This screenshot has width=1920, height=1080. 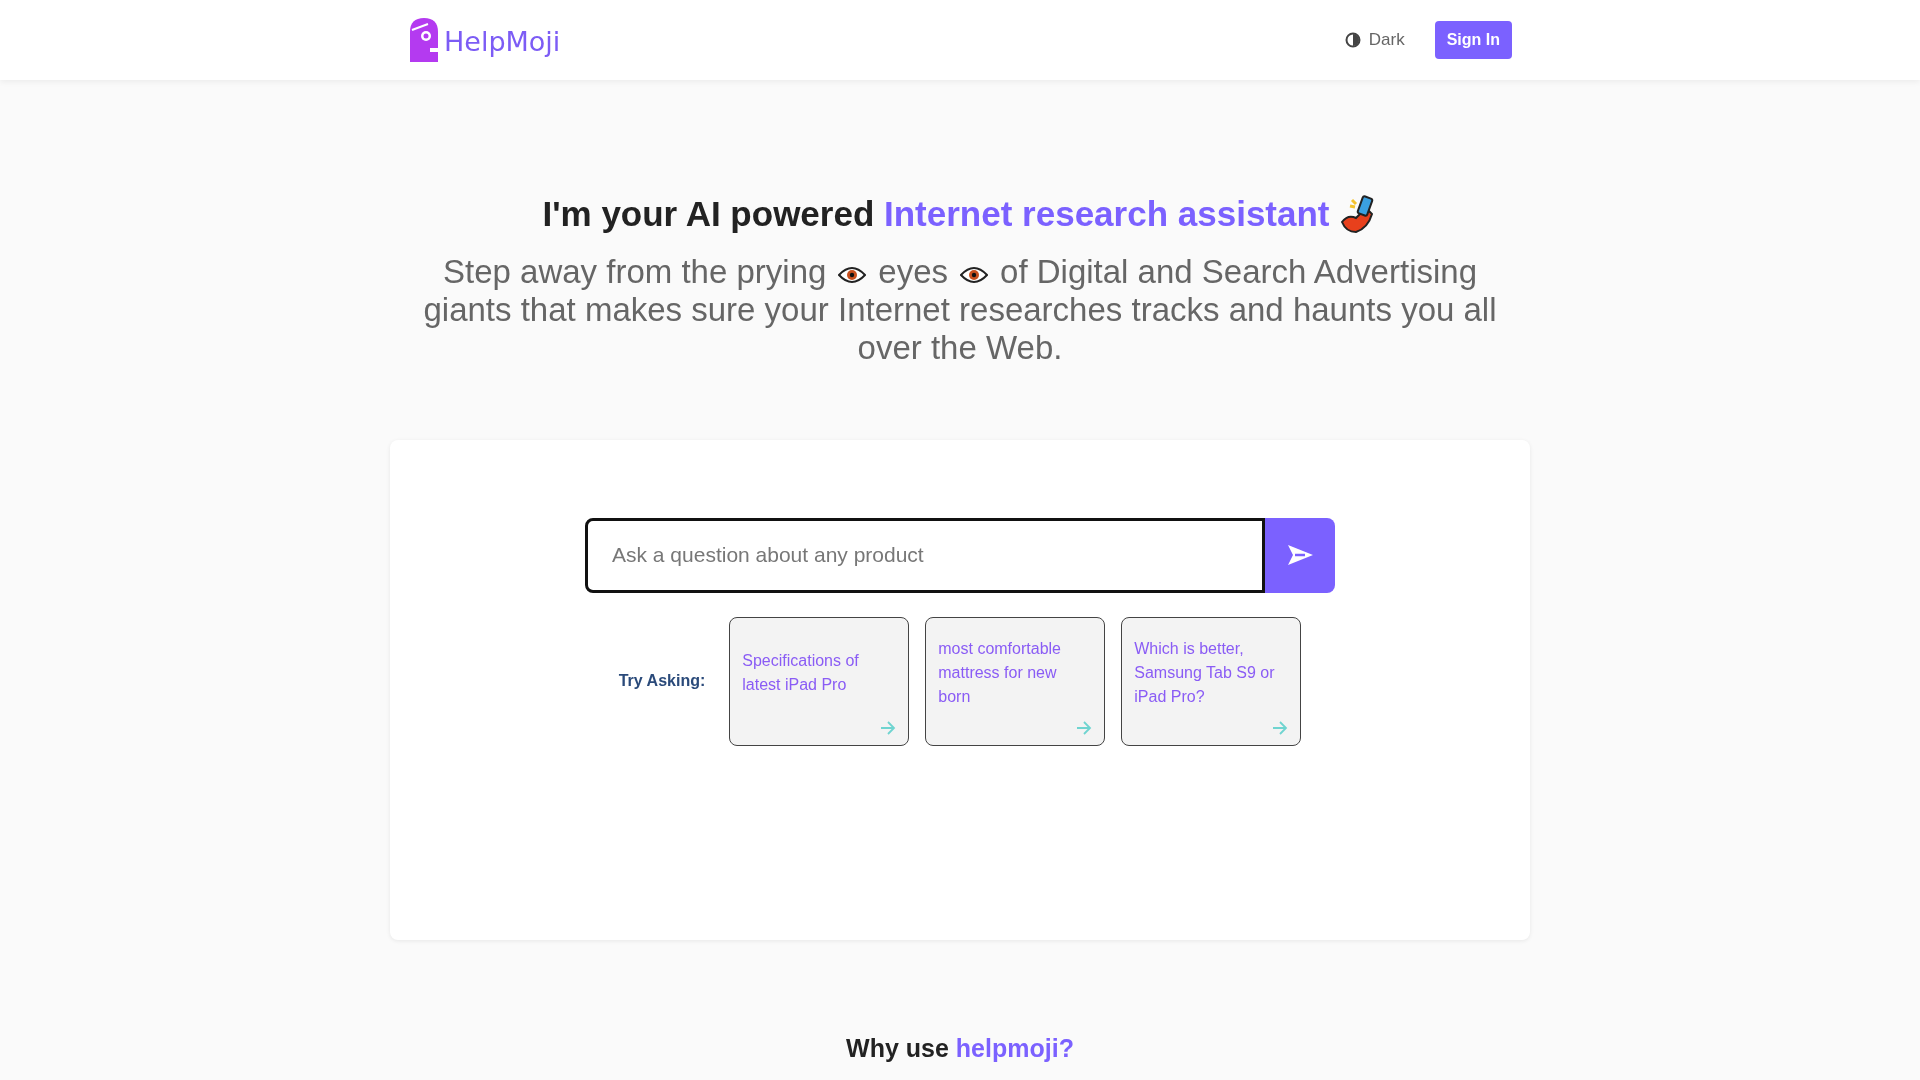 What do you see at coordinates (1473, 40) in the screenshot?
I see `sign-in-button: Sign In` at bounding box center [1473, 40].